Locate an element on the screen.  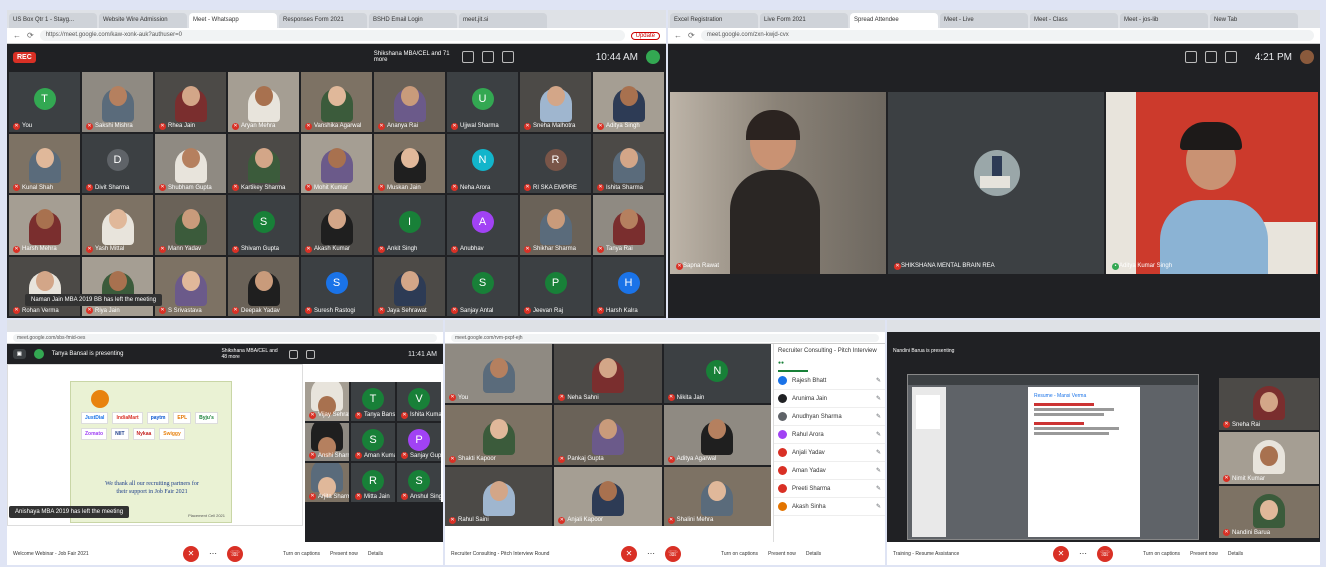
participant-tile: S ✕ Sanjay Antal is located at coordinates (482, 286).